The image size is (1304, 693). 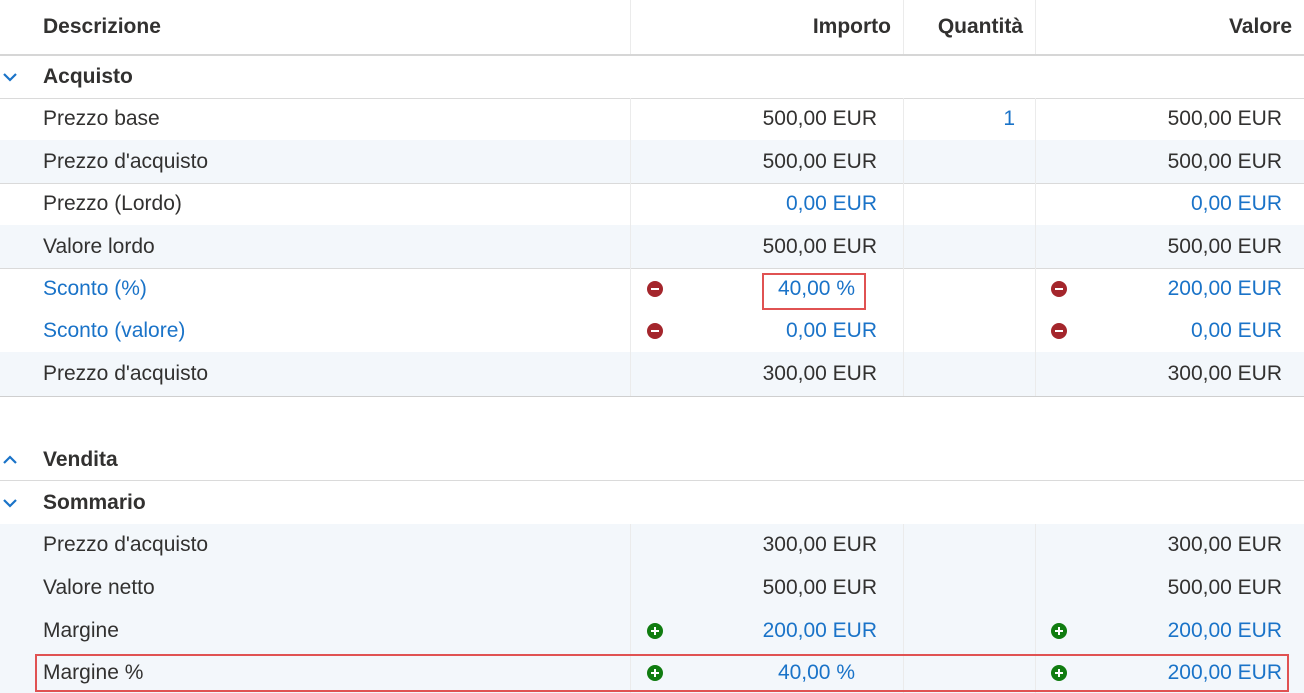 I want to click on group-title: Sommario, so click(x=94, y=502).